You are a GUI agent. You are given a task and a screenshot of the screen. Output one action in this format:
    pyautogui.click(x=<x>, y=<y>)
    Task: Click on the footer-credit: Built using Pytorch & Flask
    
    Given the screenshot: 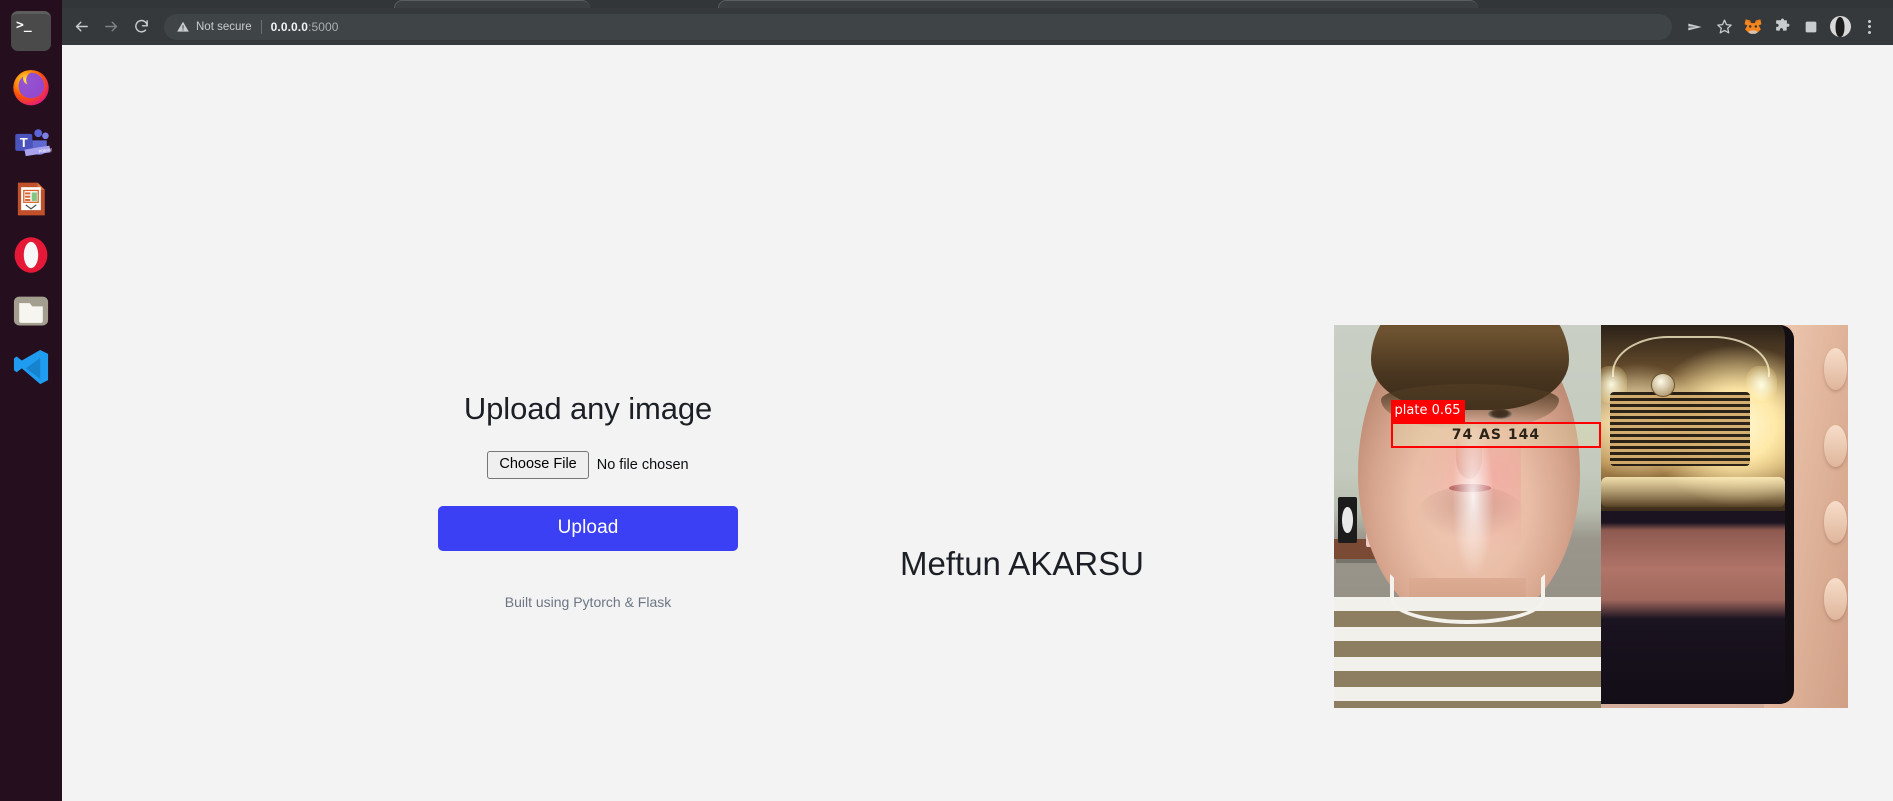 What is the action you would take?
    pyautogui.click(x=588, y=601)
    